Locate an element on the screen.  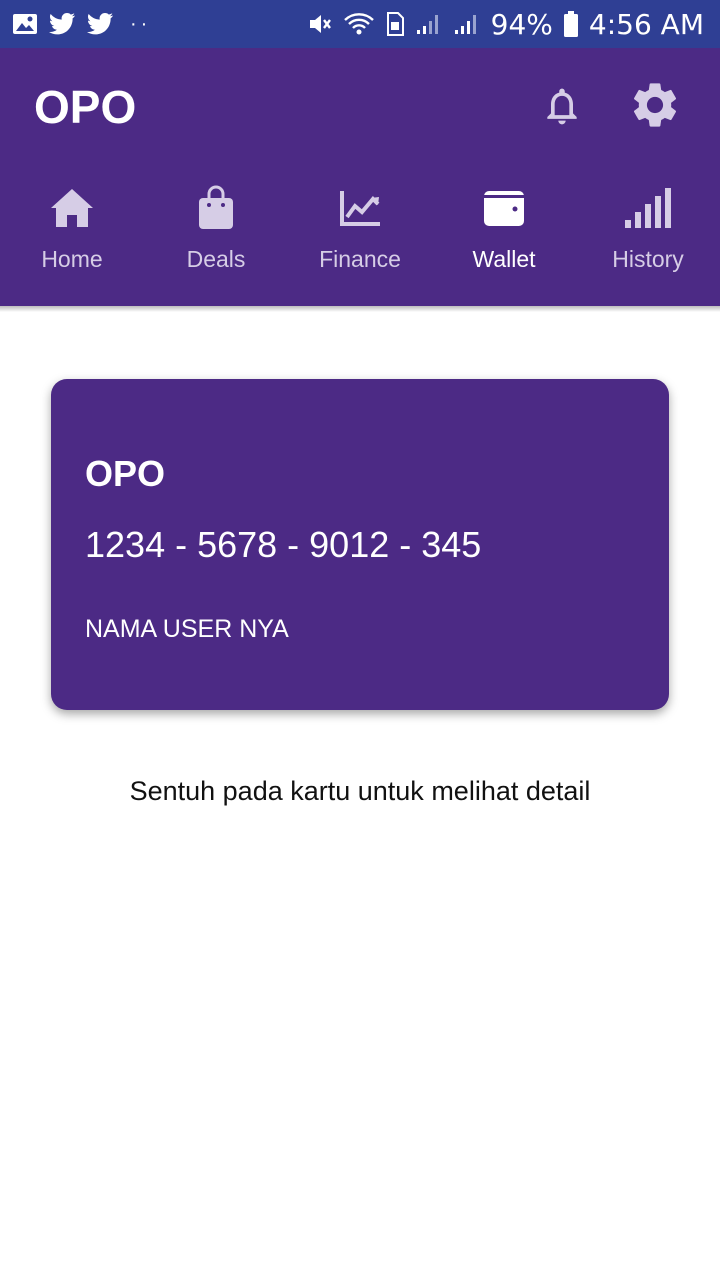
tab-label: Wallet is located at coordinates (504, 259).